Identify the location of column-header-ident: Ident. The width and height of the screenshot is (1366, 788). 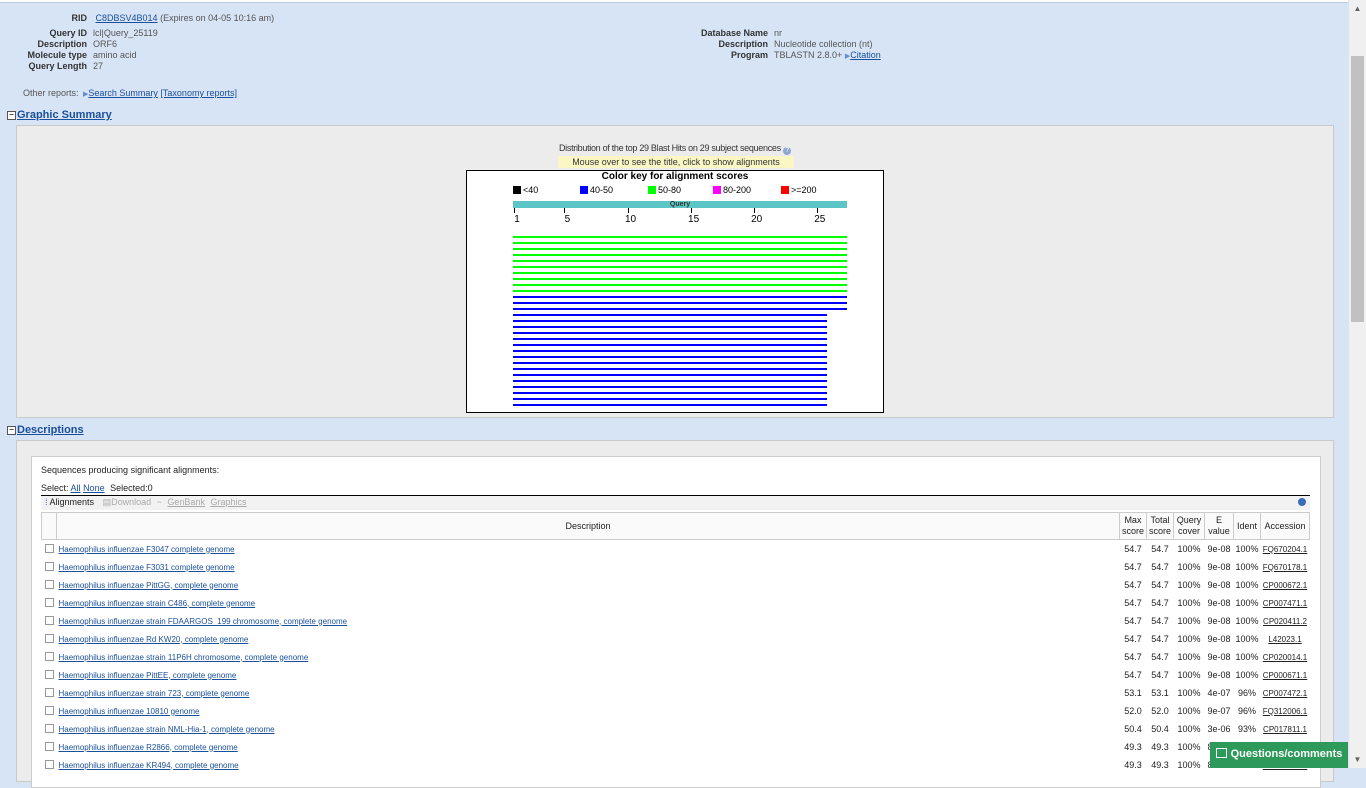
(1247, 526).